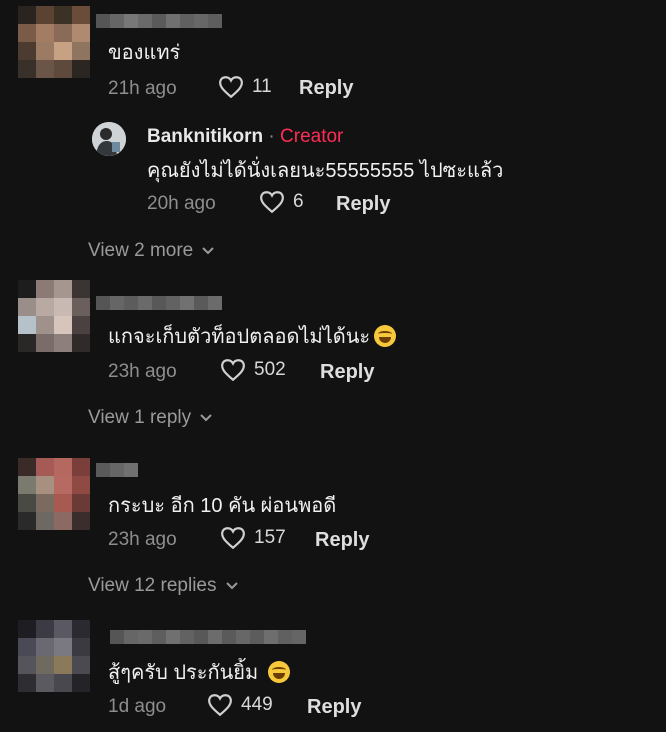  I want to click on creator-badge: Creator, so click(312, 136).